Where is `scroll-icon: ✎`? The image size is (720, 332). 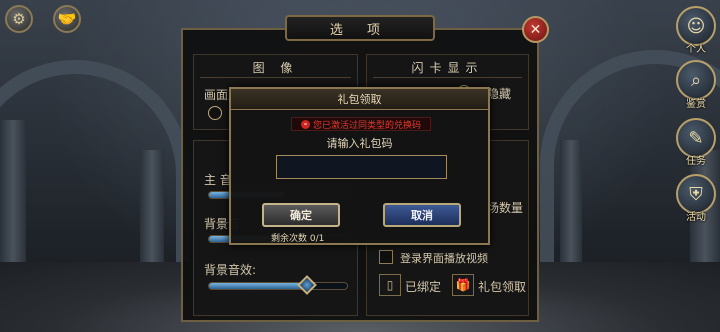
scroll-icon: ✎ is located at coordinates (696, 138).